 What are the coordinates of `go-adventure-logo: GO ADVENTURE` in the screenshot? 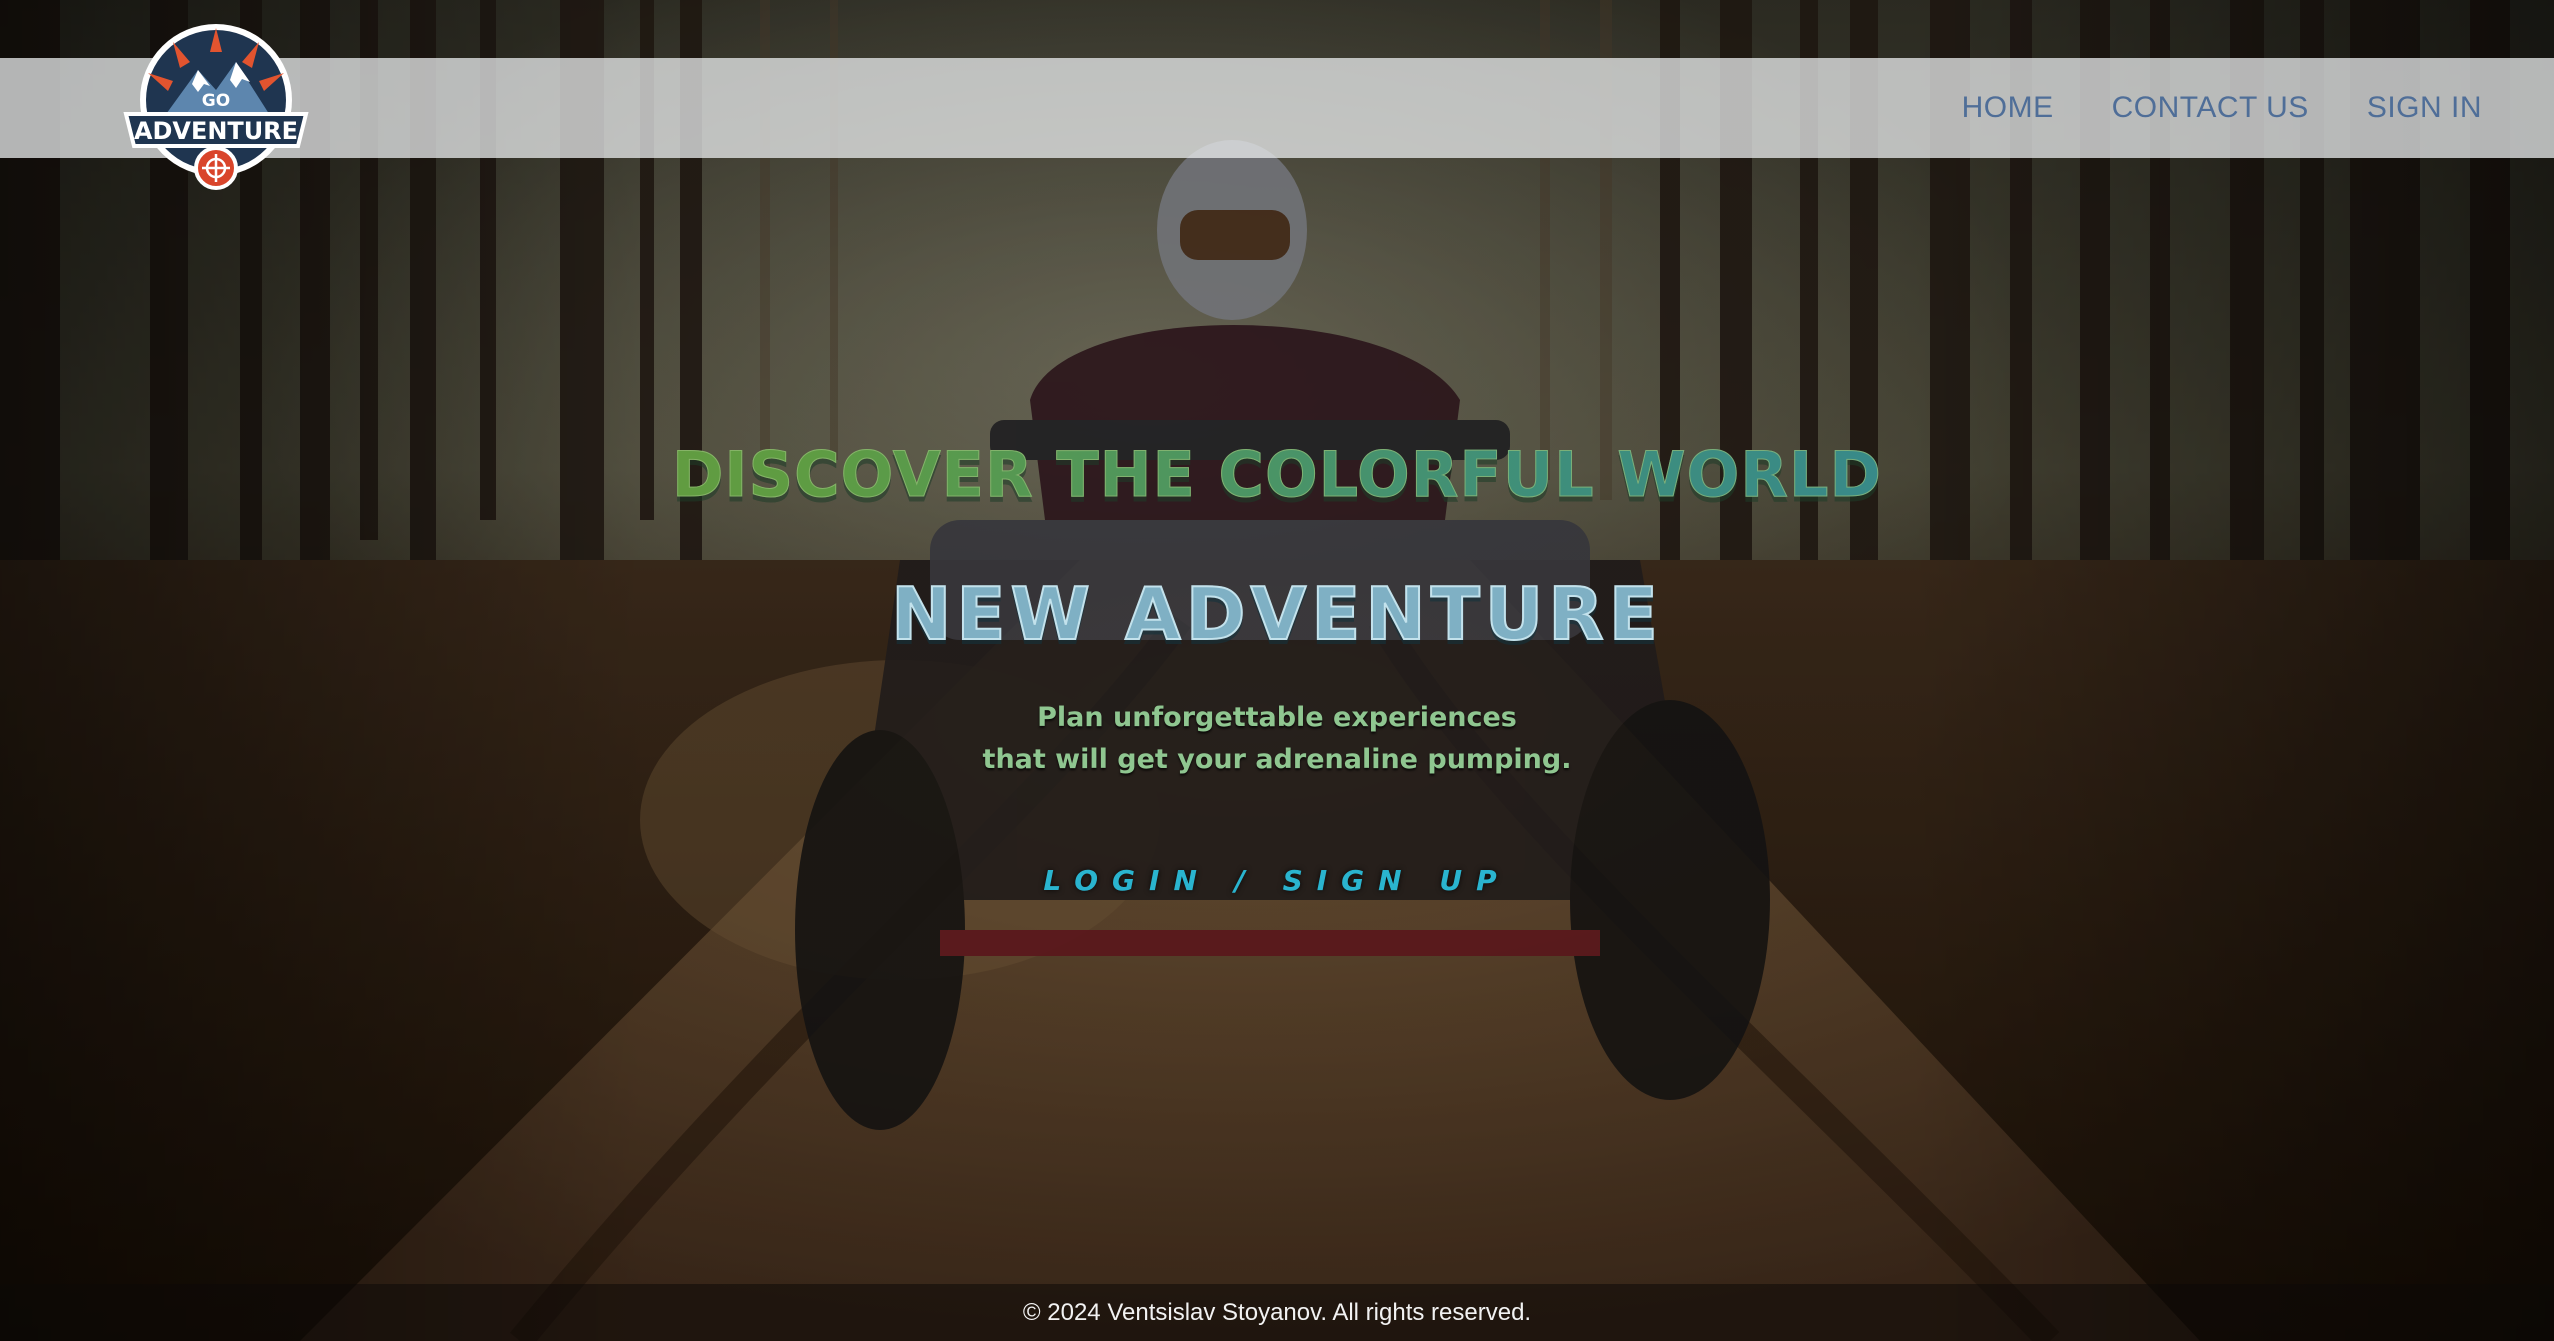 It's located at (216, 109).